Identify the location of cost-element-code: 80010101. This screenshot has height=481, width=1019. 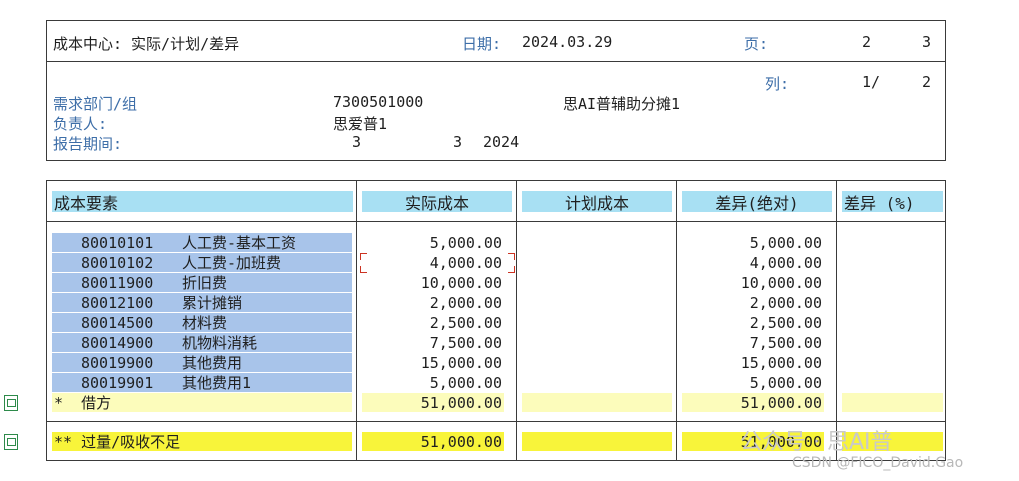
(117, 242).